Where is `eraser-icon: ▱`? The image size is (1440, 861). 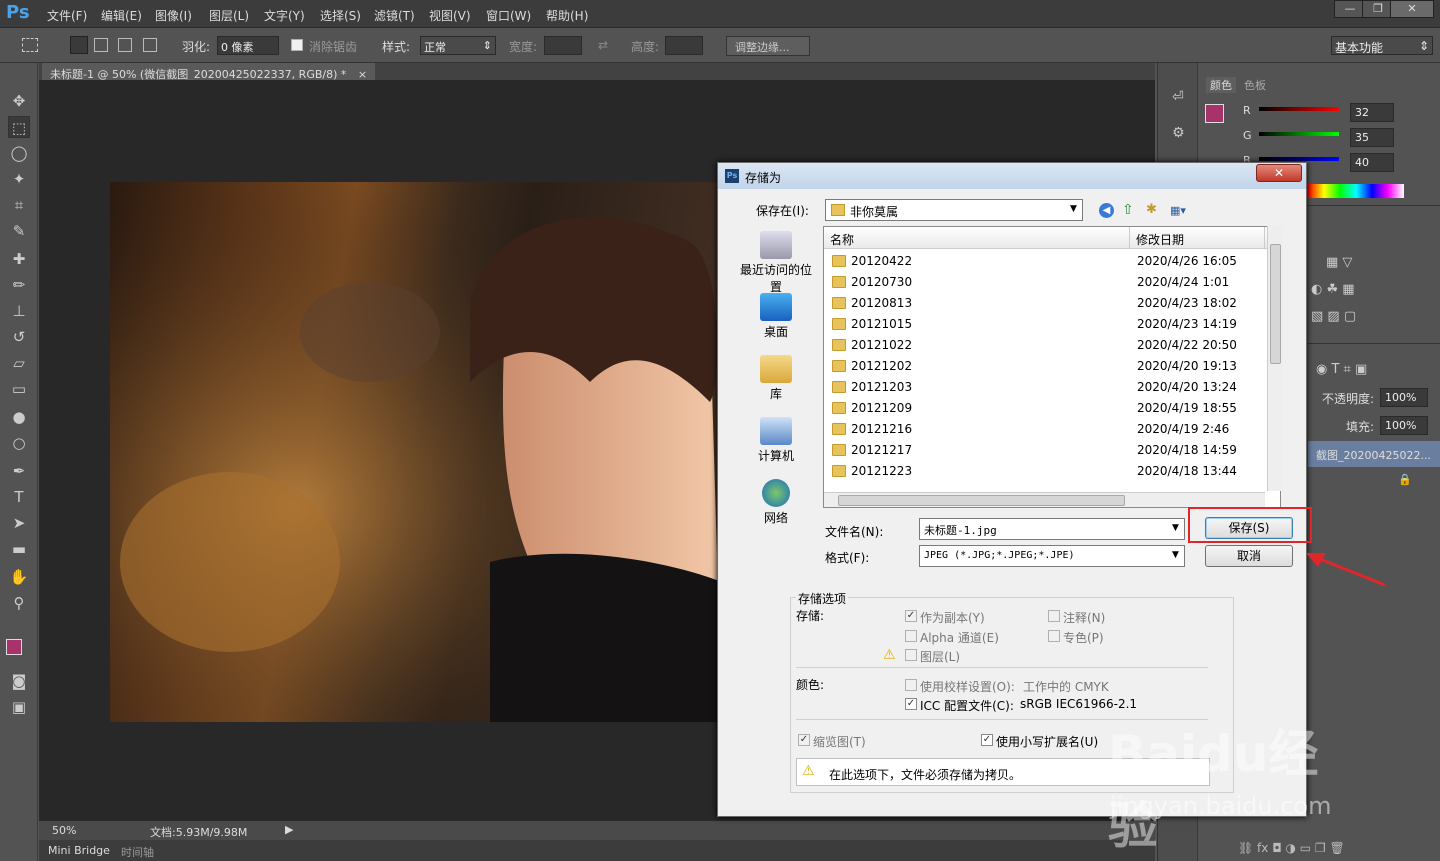 eraser-icon: ▱ is located at coordinates (19, 363).